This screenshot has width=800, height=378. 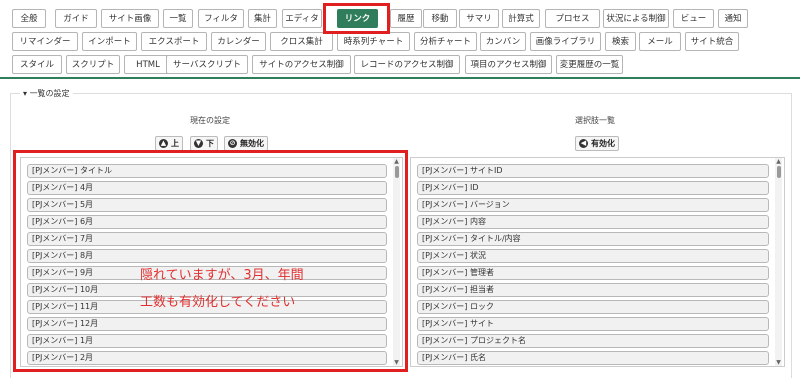 I want to click on tab-28: スタイル, so click(x=37, y=64).